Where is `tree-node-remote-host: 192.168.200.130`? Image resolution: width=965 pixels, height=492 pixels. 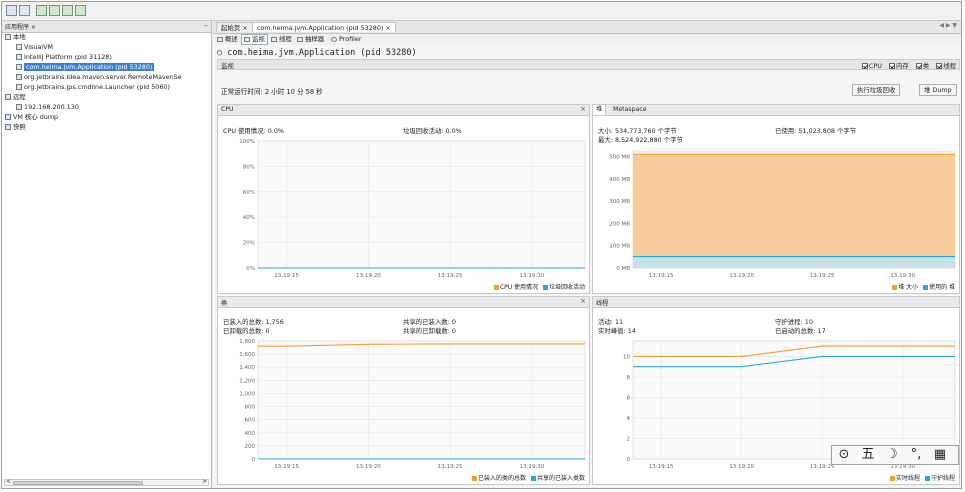
tree-node-remote-host: 192.168.200.130 is located at coordinates (47, 107).